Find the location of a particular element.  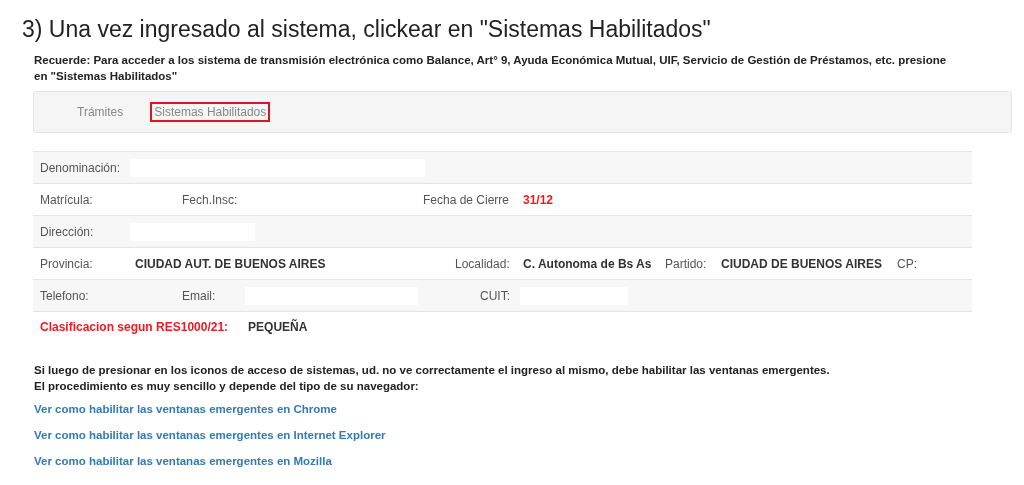

field-label: Localidad: is located at coordinates (482, 263).